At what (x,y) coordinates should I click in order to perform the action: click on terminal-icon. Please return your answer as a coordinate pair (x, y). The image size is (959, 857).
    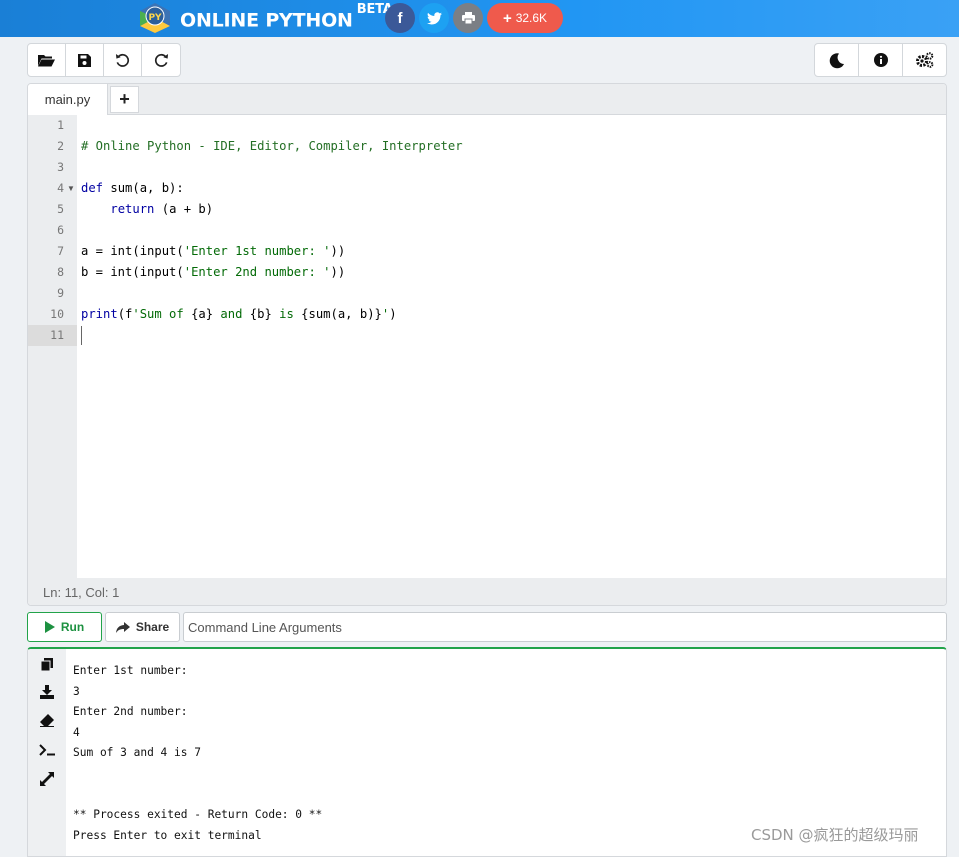
    Looking at the image, I should click on (47, 750).